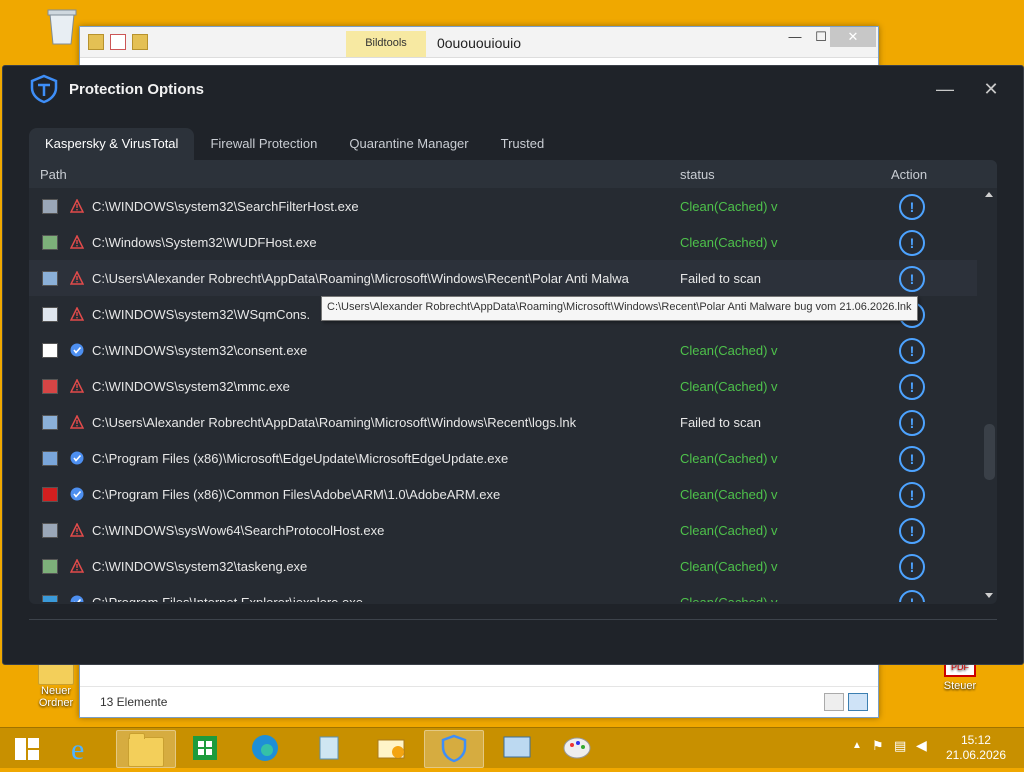 The width and height of the screenshot is (1024, 772). What do you see at coordinates (53, 174) in the screenshot?
I see `column-path: Path` at bounding box center [53, 174].